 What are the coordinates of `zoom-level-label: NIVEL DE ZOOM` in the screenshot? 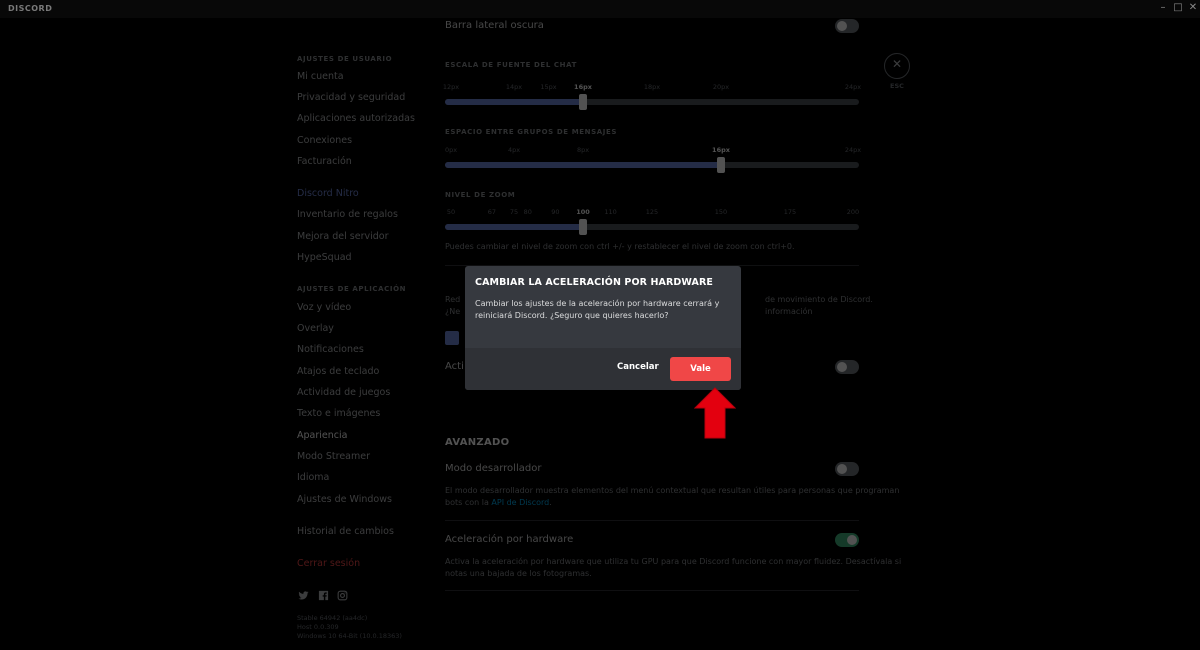 It's located at (480, 195).